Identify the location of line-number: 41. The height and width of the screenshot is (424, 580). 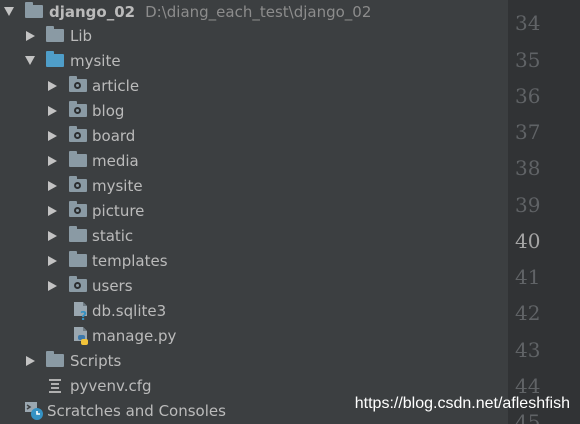
(528, 277).